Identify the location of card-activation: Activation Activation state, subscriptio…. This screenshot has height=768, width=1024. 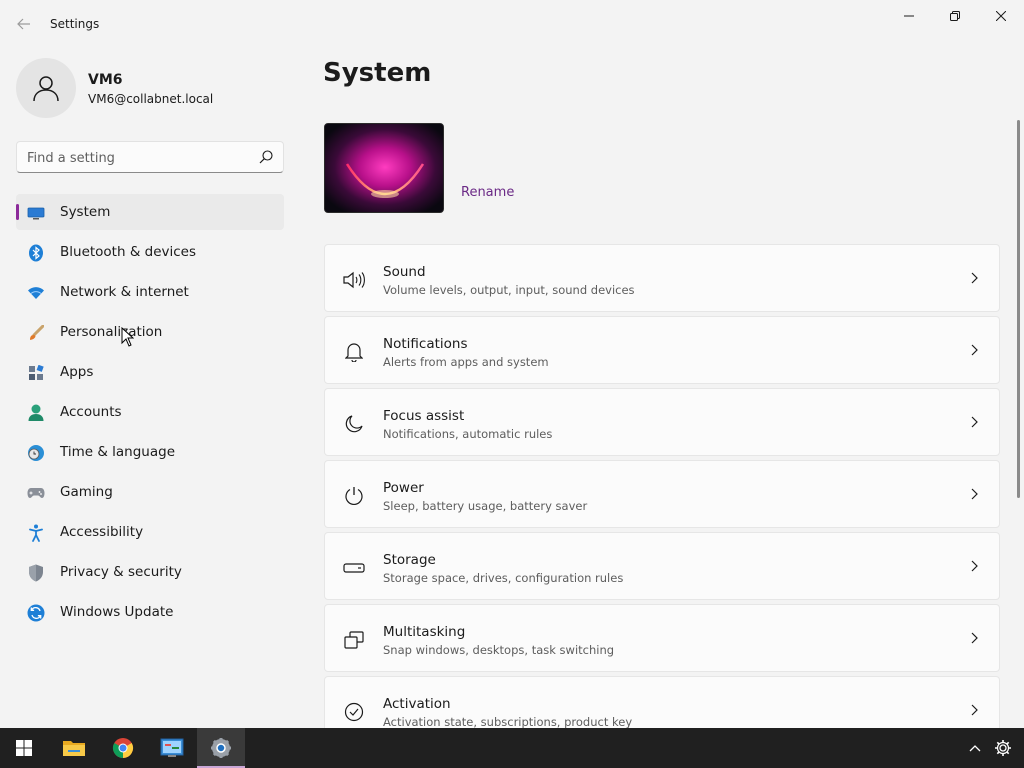
(662, 702).